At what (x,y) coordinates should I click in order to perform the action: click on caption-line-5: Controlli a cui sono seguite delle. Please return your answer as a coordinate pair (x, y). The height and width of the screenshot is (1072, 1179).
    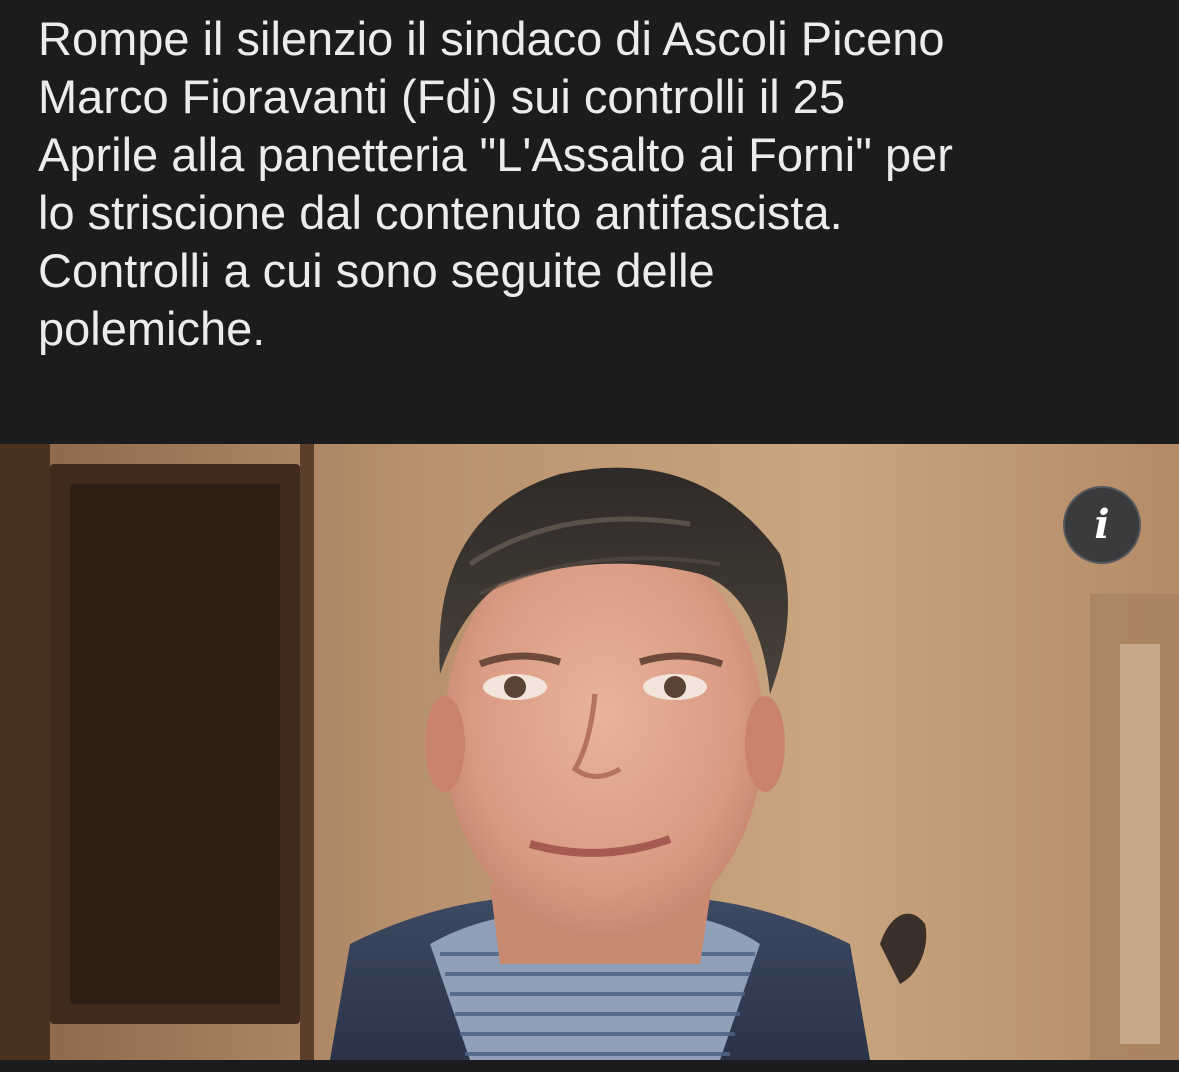
    Looking at the image, I should click on (376, 270).